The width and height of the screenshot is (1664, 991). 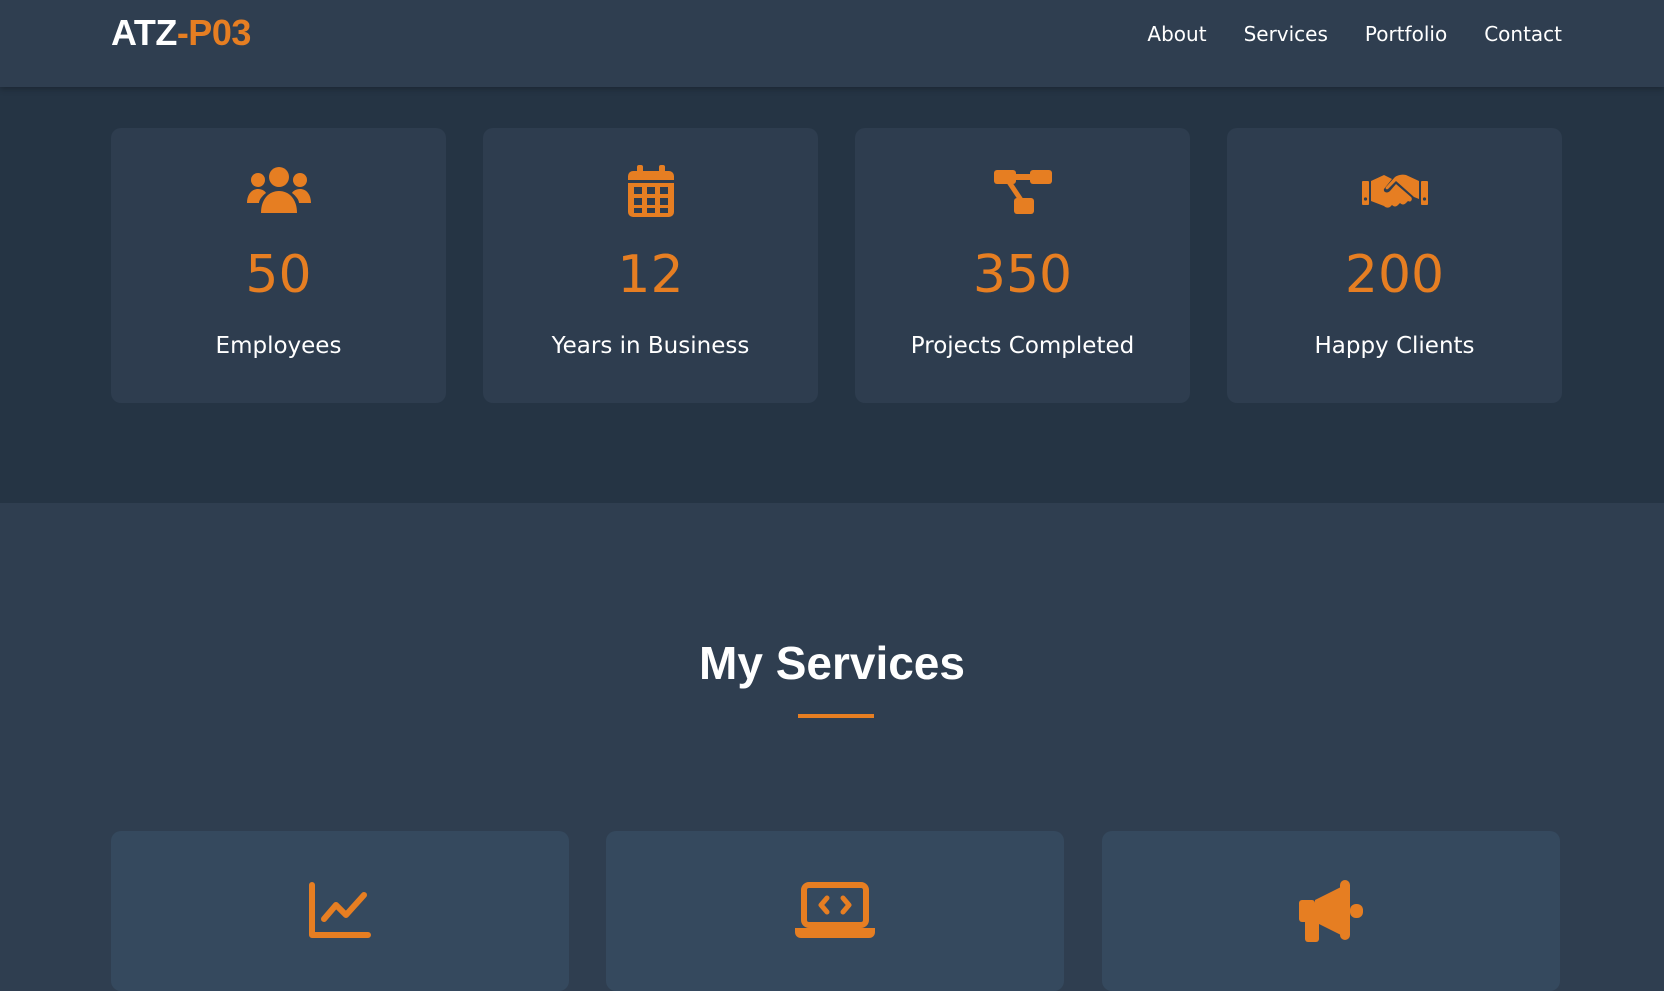 I want to click on megaphone-icon, so click(x=1331, y=910).